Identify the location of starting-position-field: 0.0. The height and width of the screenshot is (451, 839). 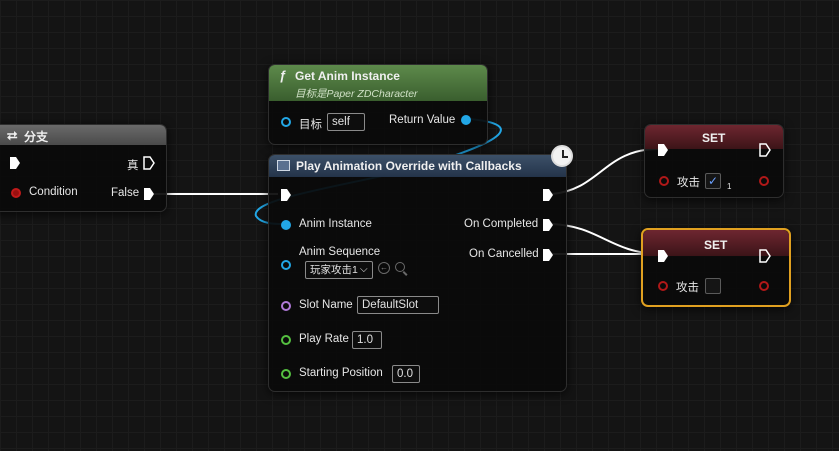
(406, 374).